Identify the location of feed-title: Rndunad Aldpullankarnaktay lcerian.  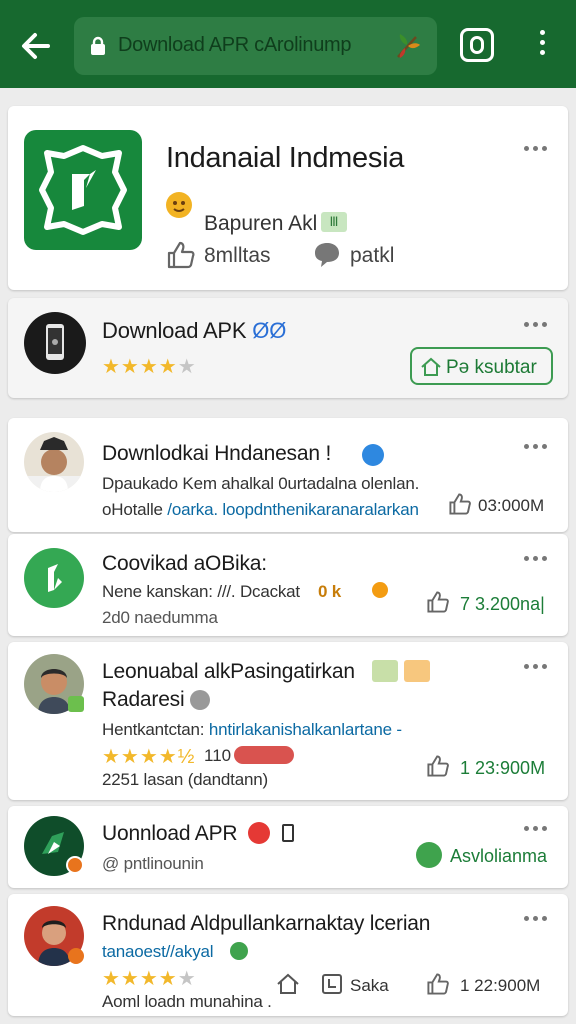
(266, 923).